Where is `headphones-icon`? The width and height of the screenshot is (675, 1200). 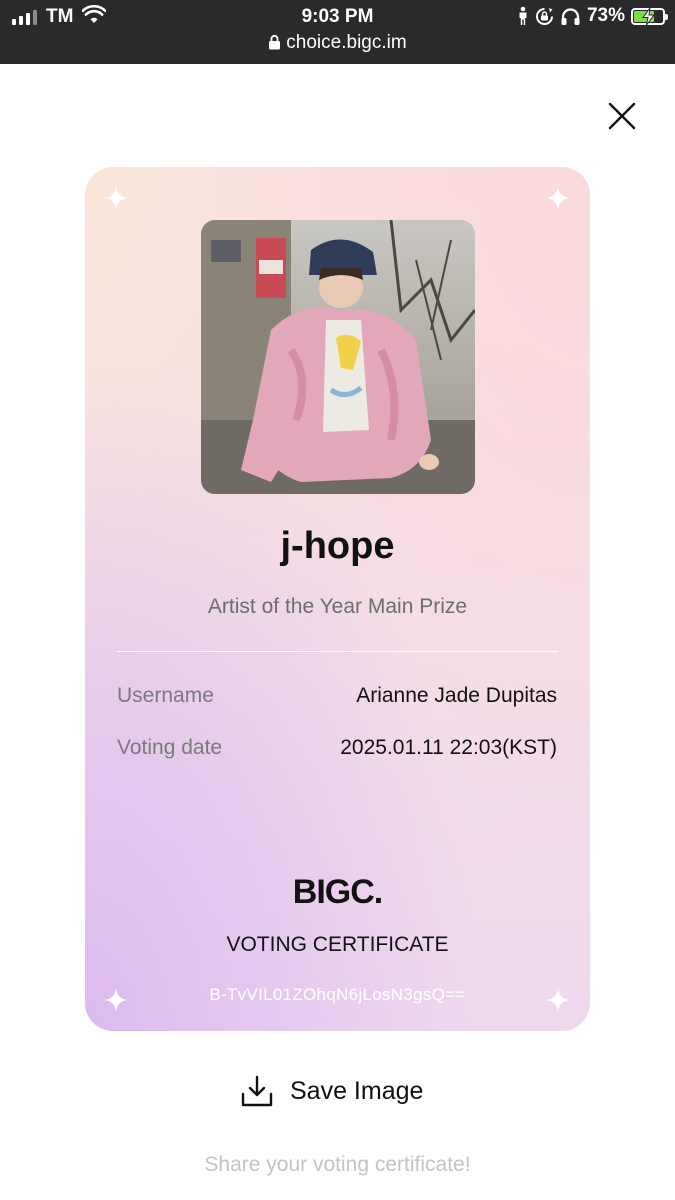
headphones-icon is located at coordinates (570, 16).